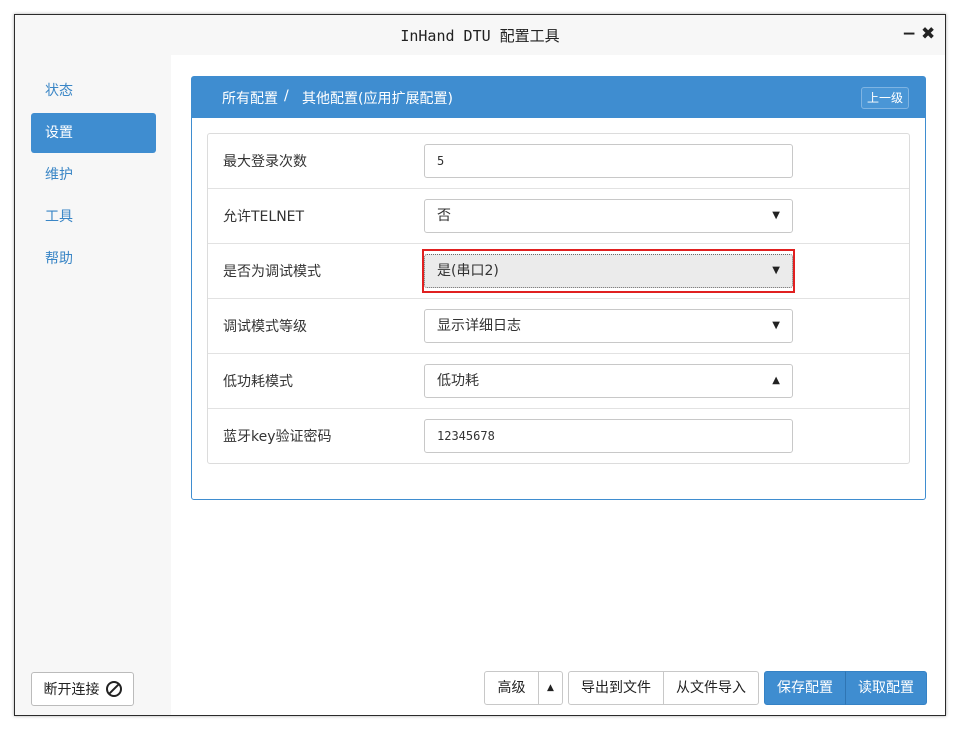 Image resolution: width=962 pixels, height=732 pixels. I want to click on breadcrumb-root: 所有配置, so click(250, 98).